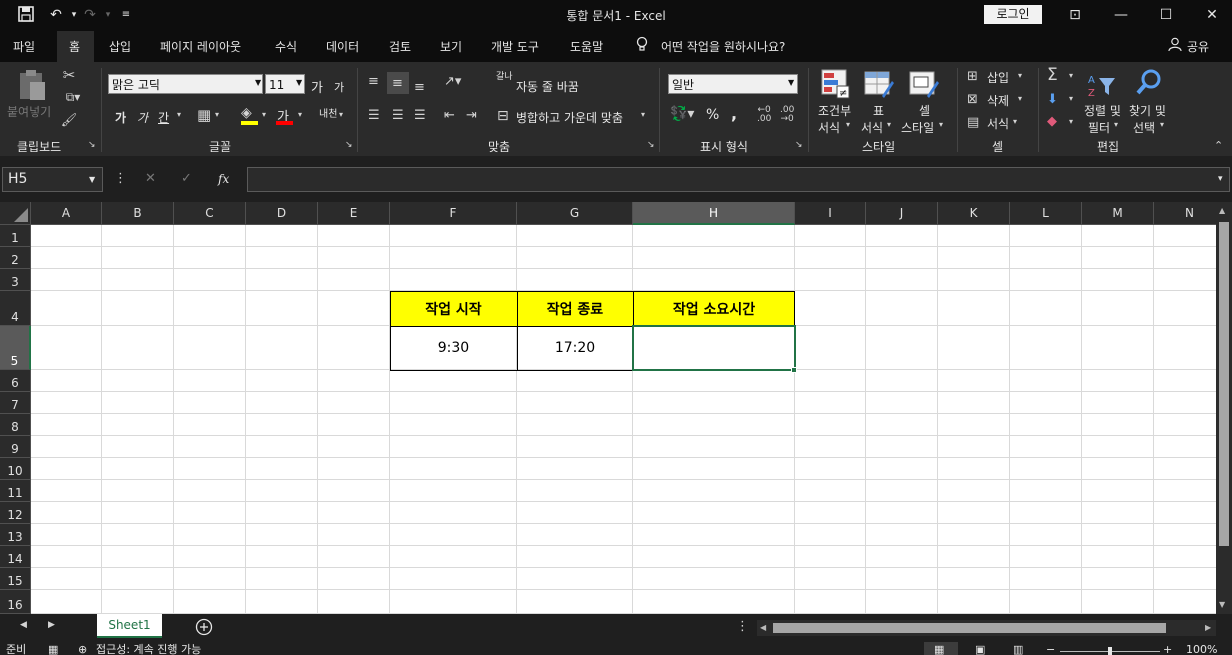 This screenshot has height=655, width=1232. What do you see at coordinates (575, 309) in the screenshot?
I see `cell-g4: 작업 종료` at bounding box center [575, 309].